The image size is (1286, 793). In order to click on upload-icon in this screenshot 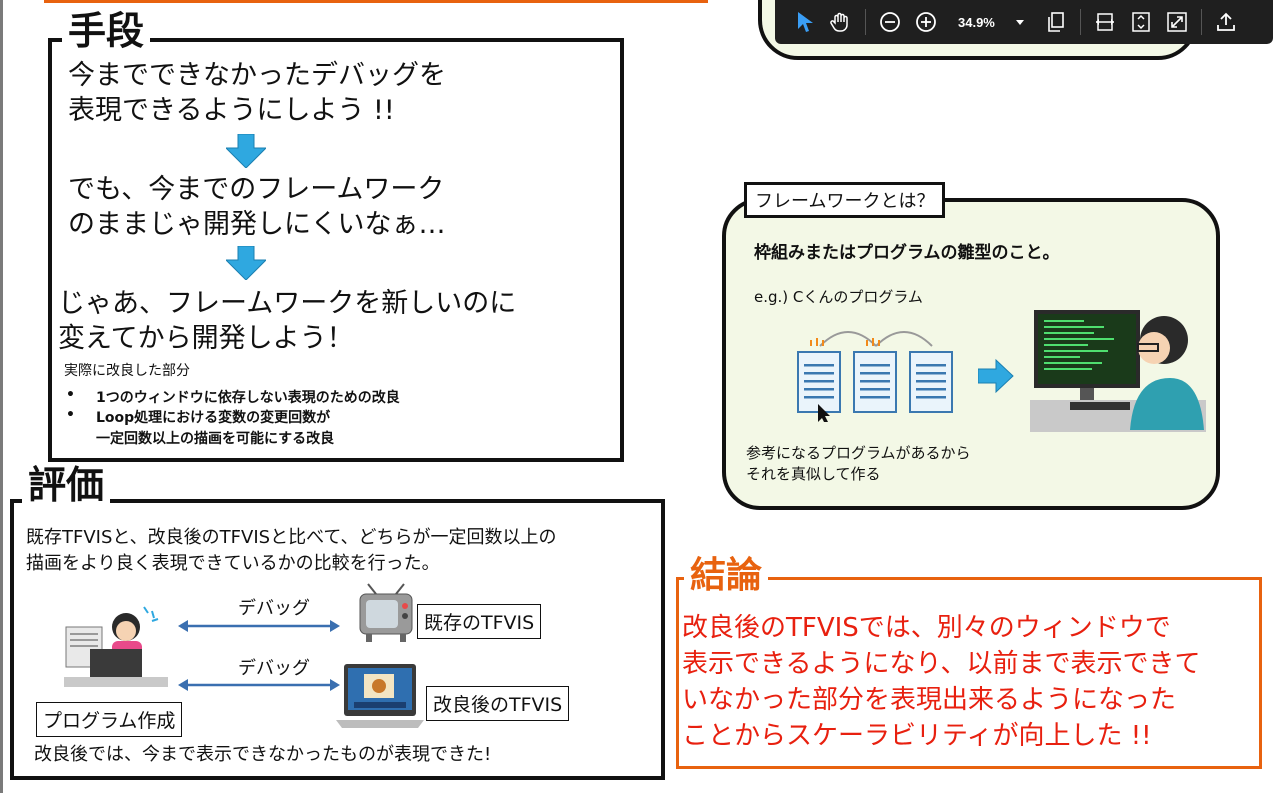, I will do `click(1226, 22)`.